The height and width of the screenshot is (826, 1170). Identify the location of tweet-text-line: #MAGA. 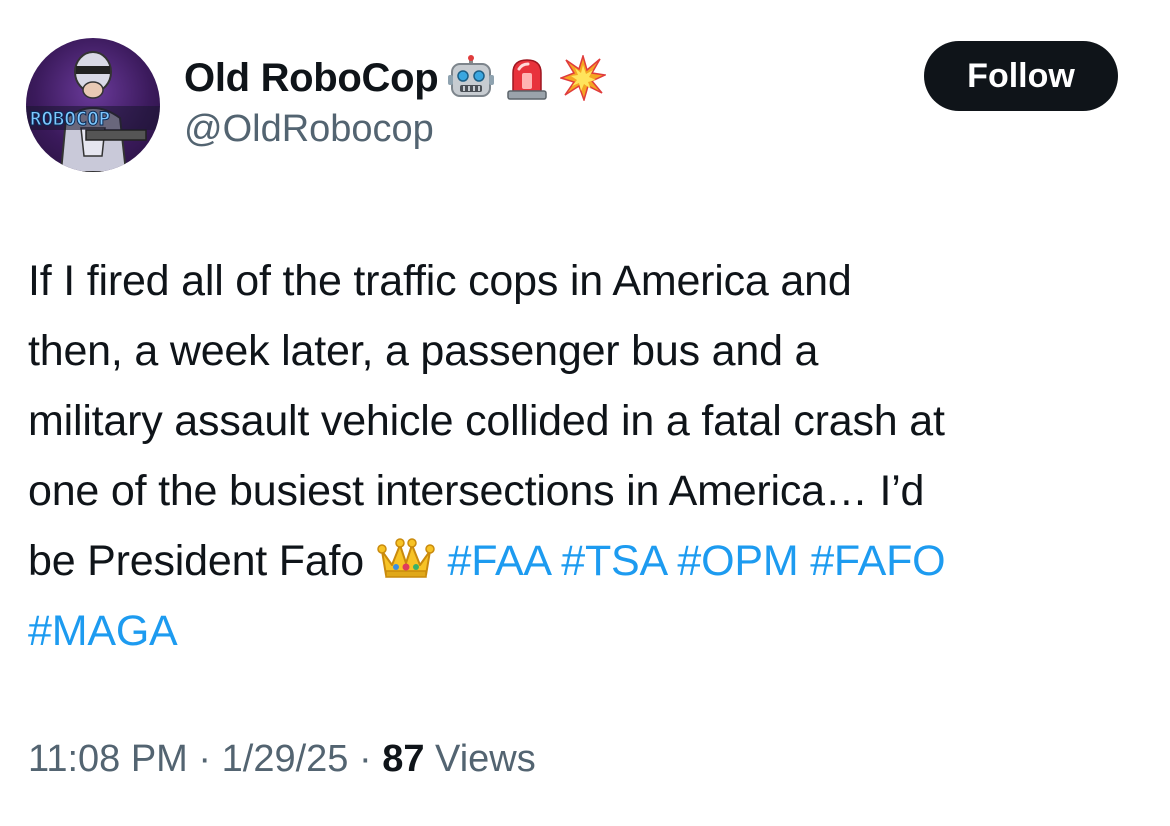
(588, 631).